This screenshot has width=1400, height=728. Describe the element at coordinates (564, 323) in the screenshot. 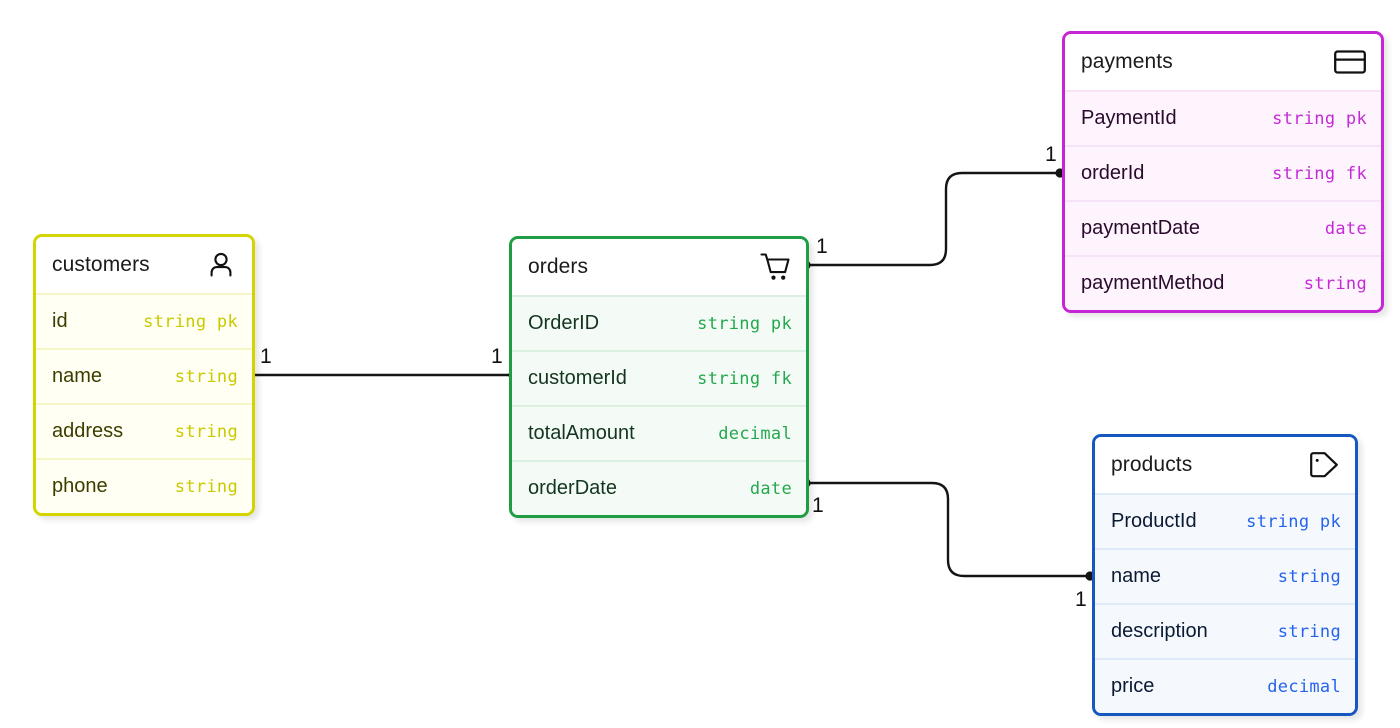

I see `attribute-name: OrderID` at that location.